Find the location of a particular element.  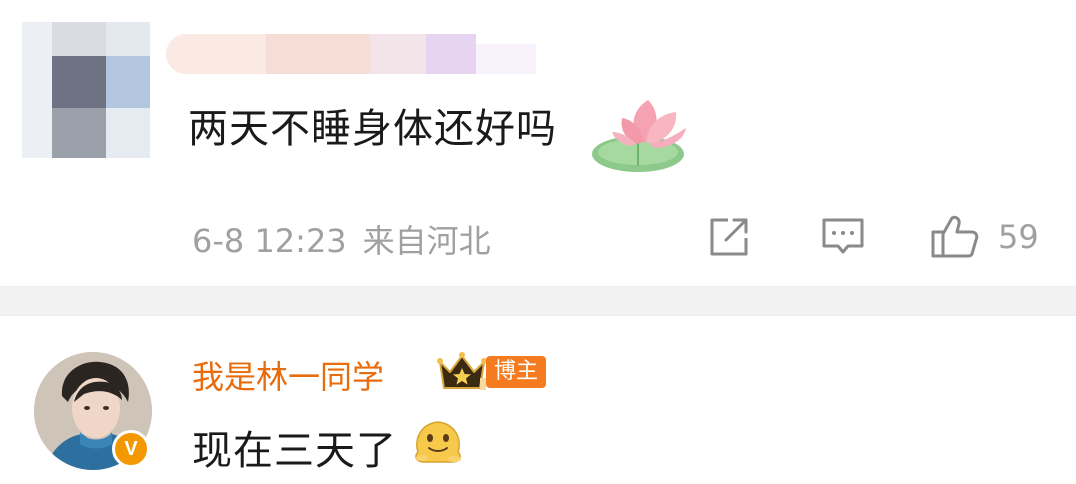

melting-face-emoji is located at coordinates (438, 442).